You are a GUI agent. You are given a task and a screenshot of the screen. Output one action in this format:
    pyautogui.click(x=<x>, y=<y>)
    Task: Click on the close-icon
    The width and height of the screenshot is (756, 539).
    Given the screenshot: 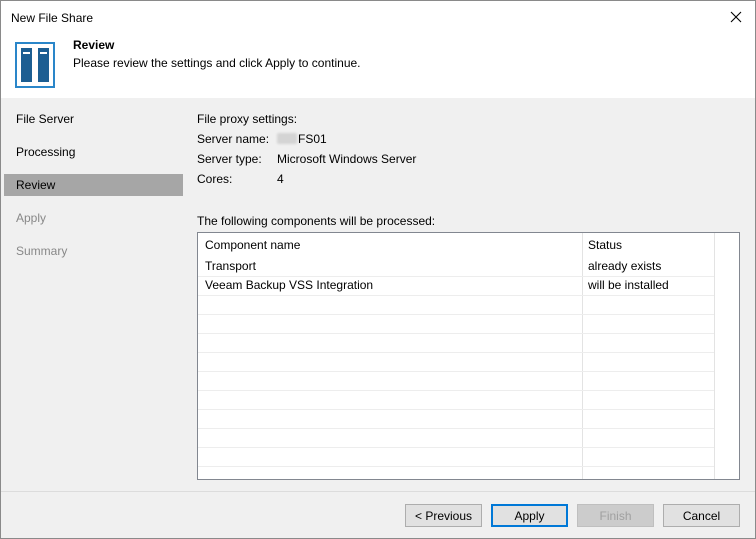 What is the action you would take?
    pyautogui.click(x=736, y=17)
    